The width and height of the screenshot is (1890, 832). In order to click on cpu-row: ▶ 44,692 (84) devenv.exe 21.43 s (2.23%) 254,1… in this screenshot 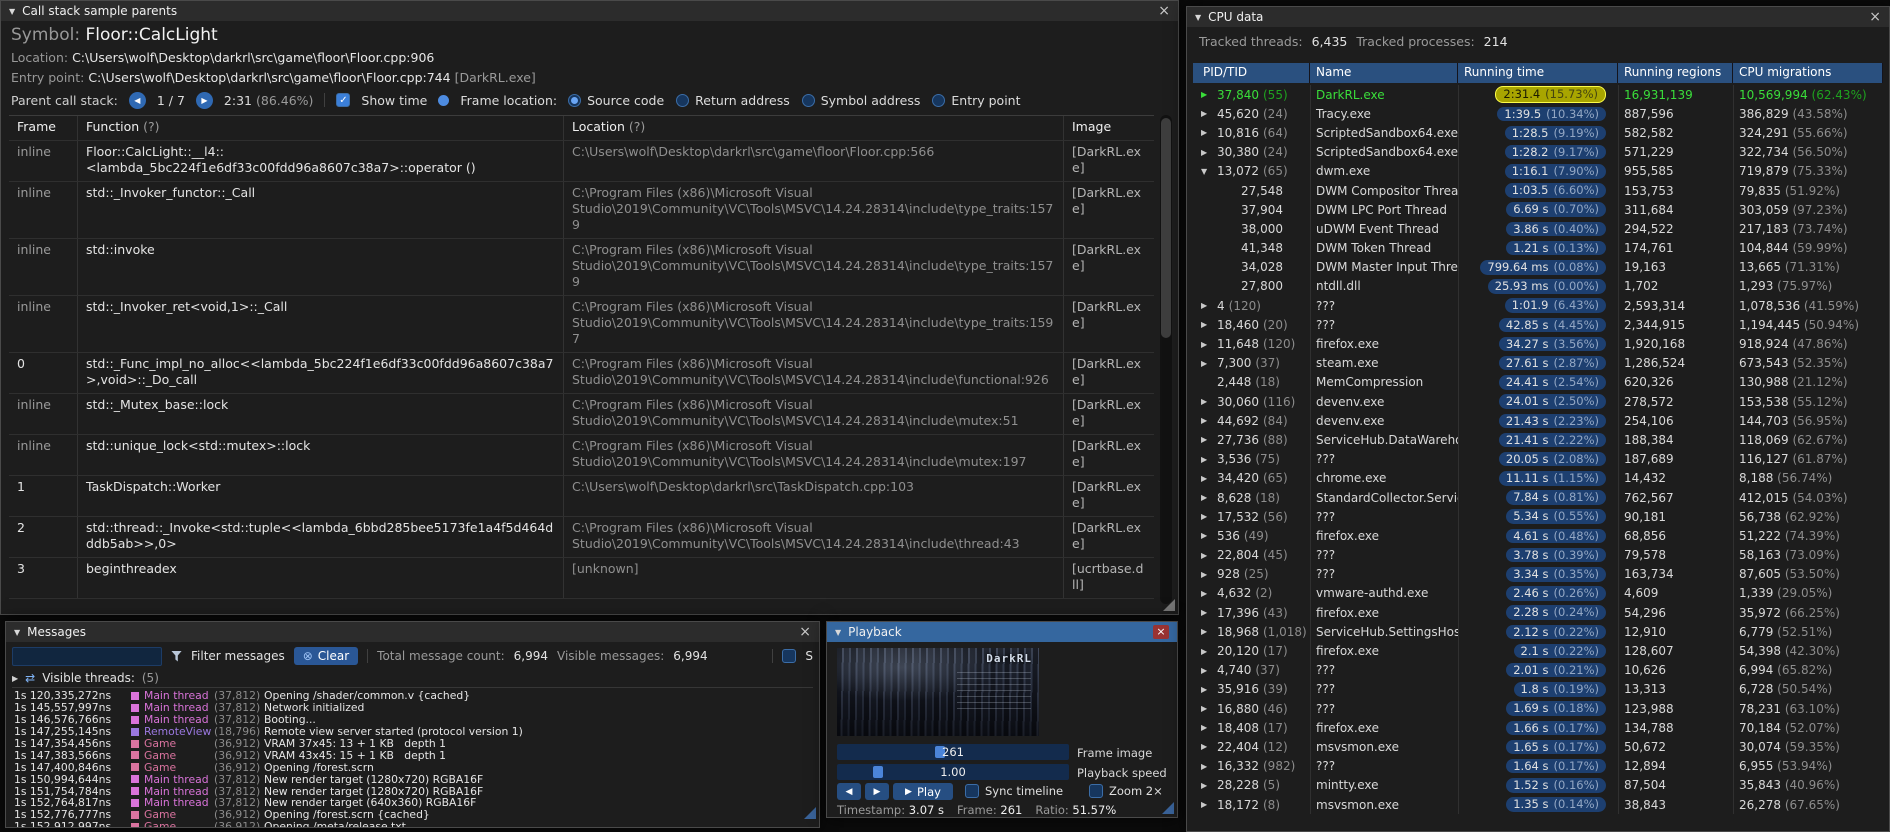, I will do `click(1538, 421)`.